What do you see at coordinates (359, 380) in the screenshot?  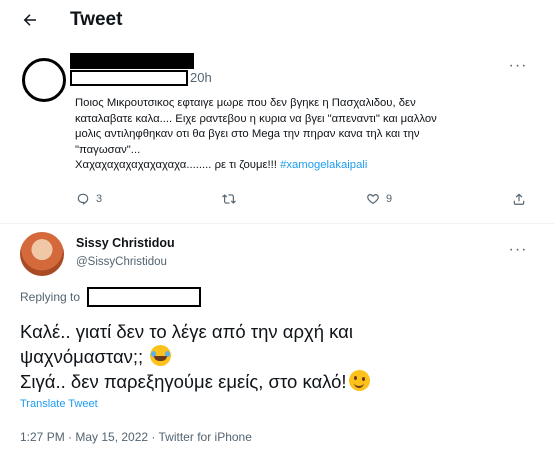 I see `winking-face-icon` at bounding box center [359, 380].